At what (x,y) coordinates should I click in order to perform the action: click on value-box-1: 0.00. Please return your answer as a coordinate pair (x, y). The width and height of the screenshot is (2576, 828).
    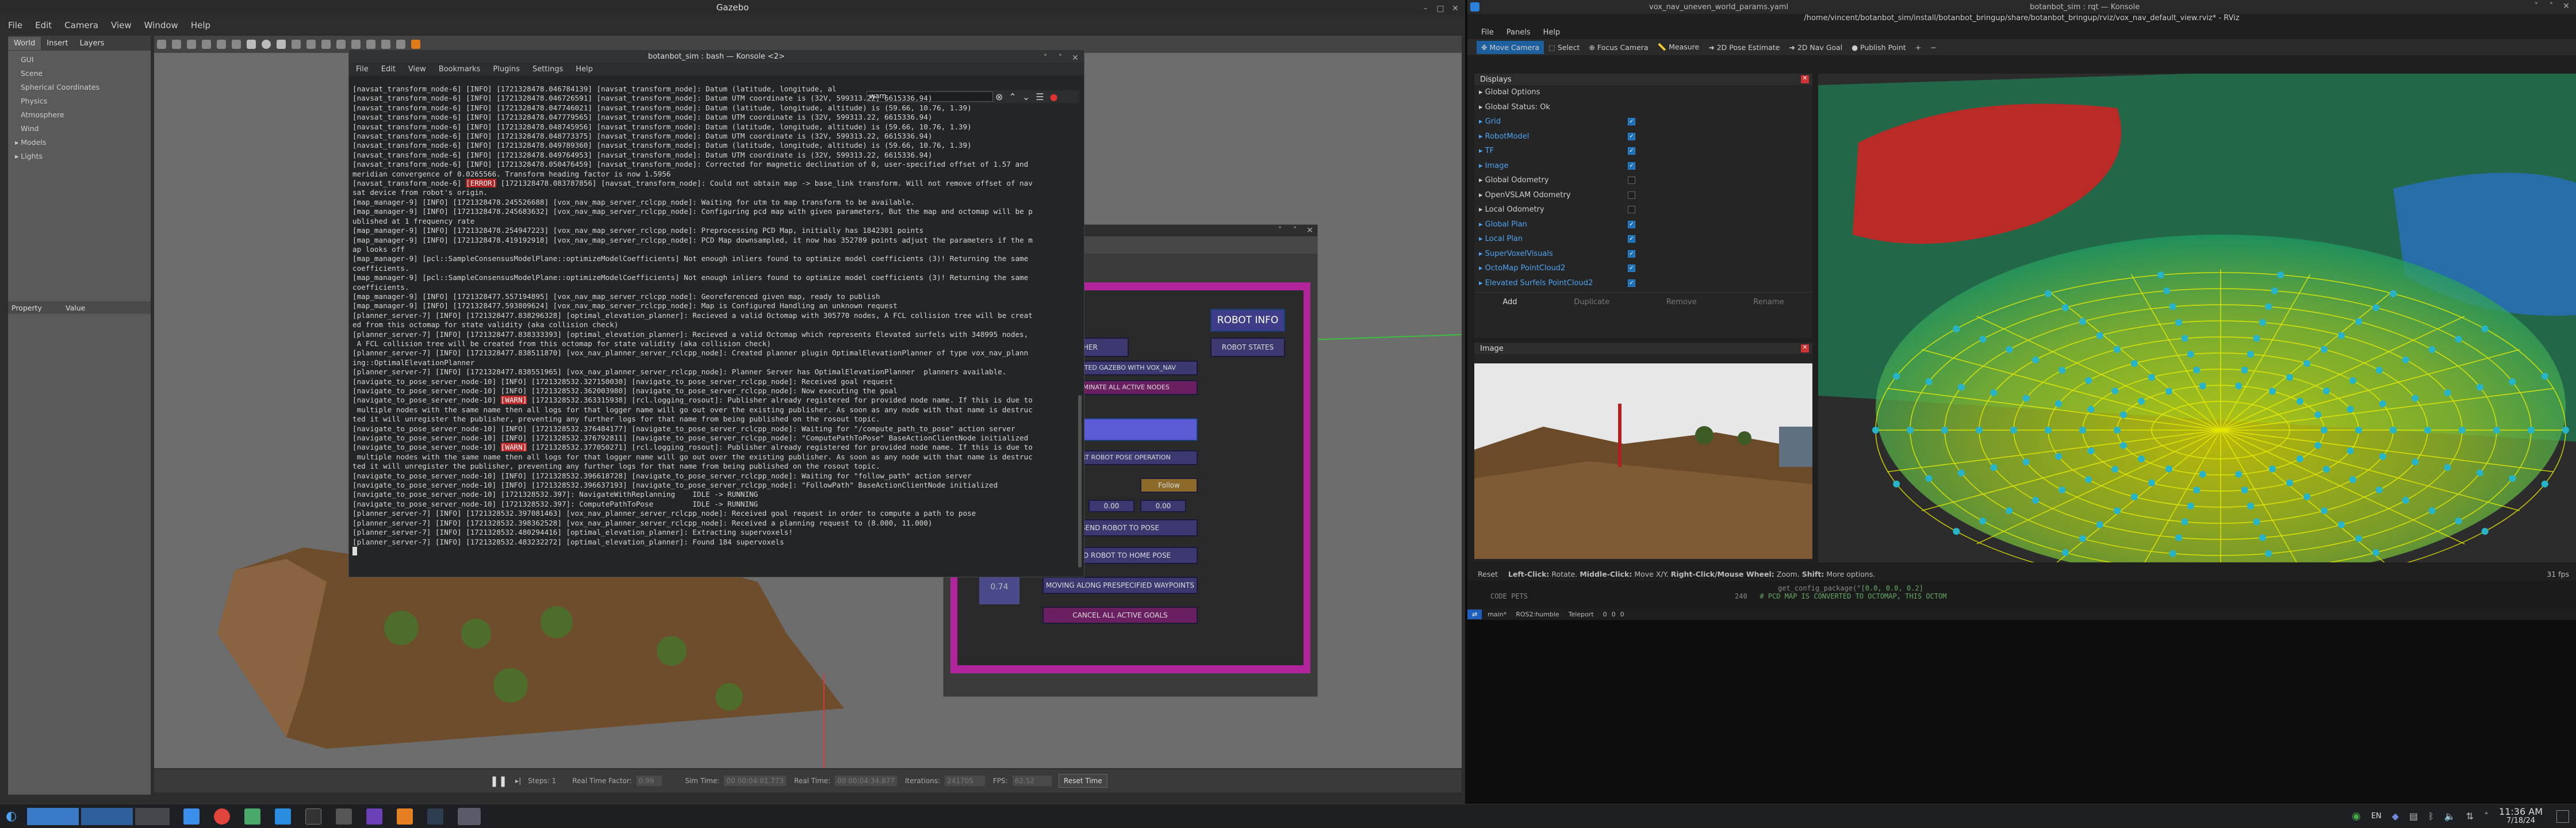
    Looking at the image, I should click on (1111, 506).